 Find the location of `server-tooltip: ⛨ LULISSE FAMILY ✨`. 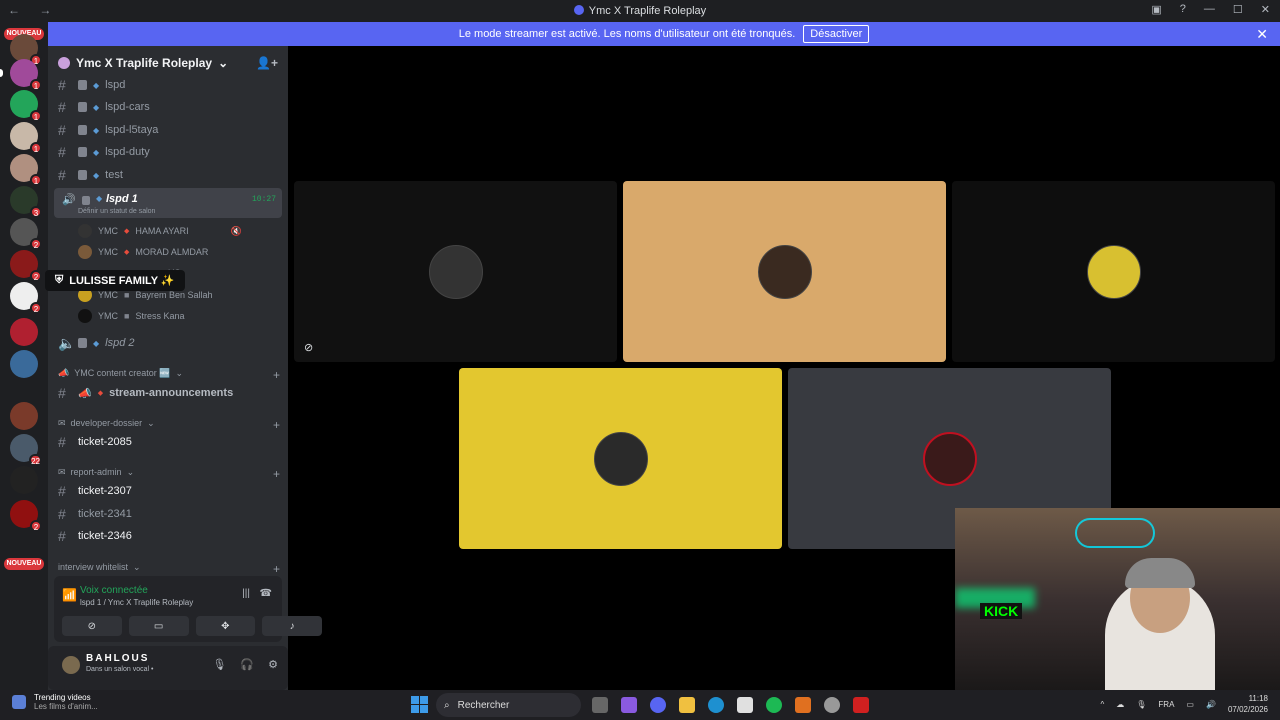

server-tooltip: ⛨ LULISSE FAMILY ✨ is located at coordinates (115, 280).